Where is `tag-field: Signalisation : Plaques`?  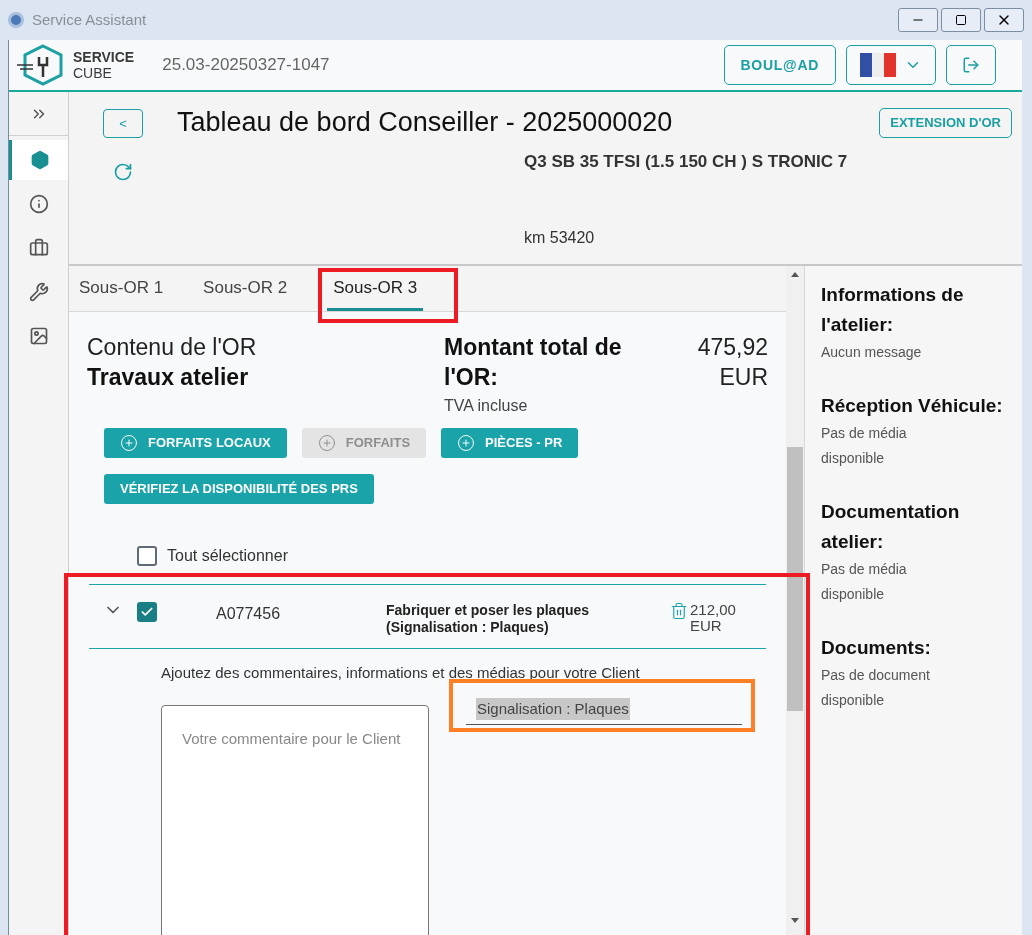 tag-field: Signalisation : Plaques is located at coordinates (604, 710).